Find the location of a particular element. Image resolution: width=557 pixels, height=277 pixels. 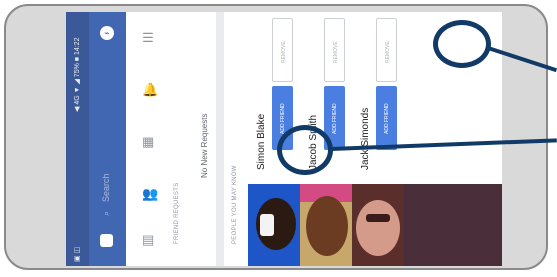

status-left-icons: ▣ ◫ is located at coordinates (77, 254).